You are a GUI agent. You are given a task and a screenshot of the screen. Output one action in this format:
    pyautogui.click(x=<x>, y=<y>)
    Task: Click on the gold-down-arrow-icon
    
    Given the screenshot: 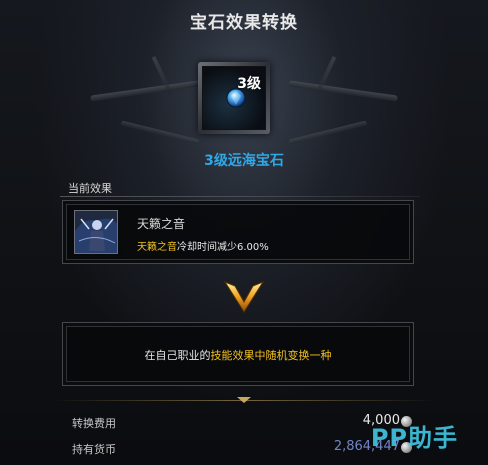 What is the action you would take?
    pyautogui.click(x=244, y=296)
    